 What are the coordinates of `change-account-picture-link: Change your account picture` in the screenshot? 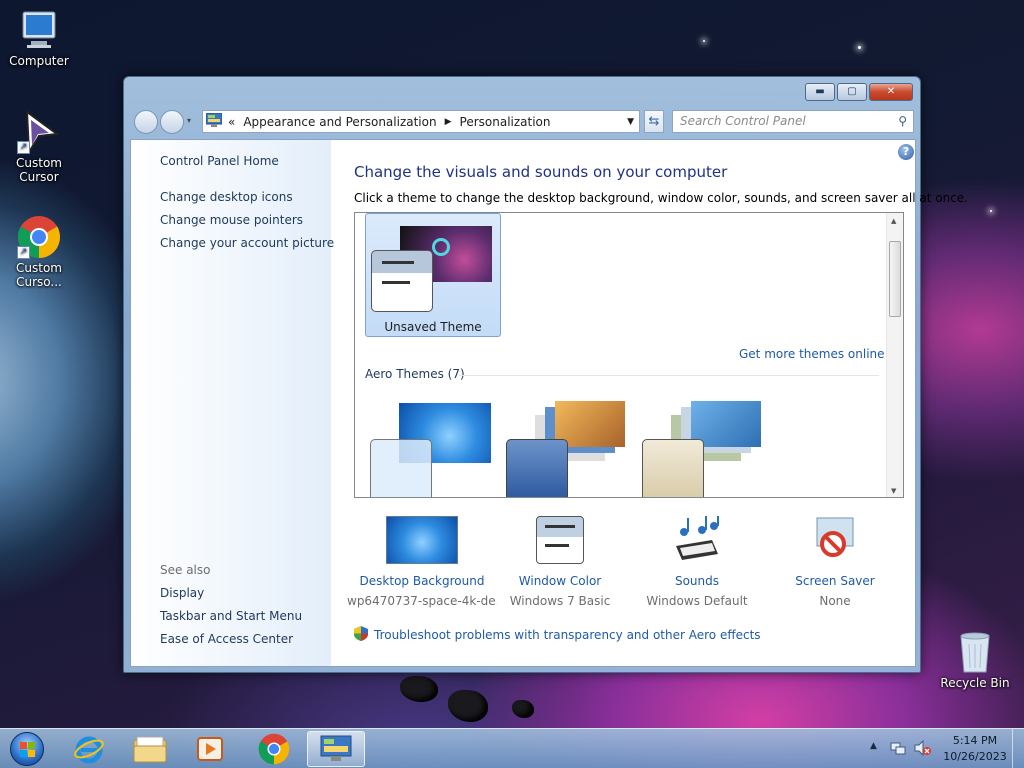 It's located at (247, 243).